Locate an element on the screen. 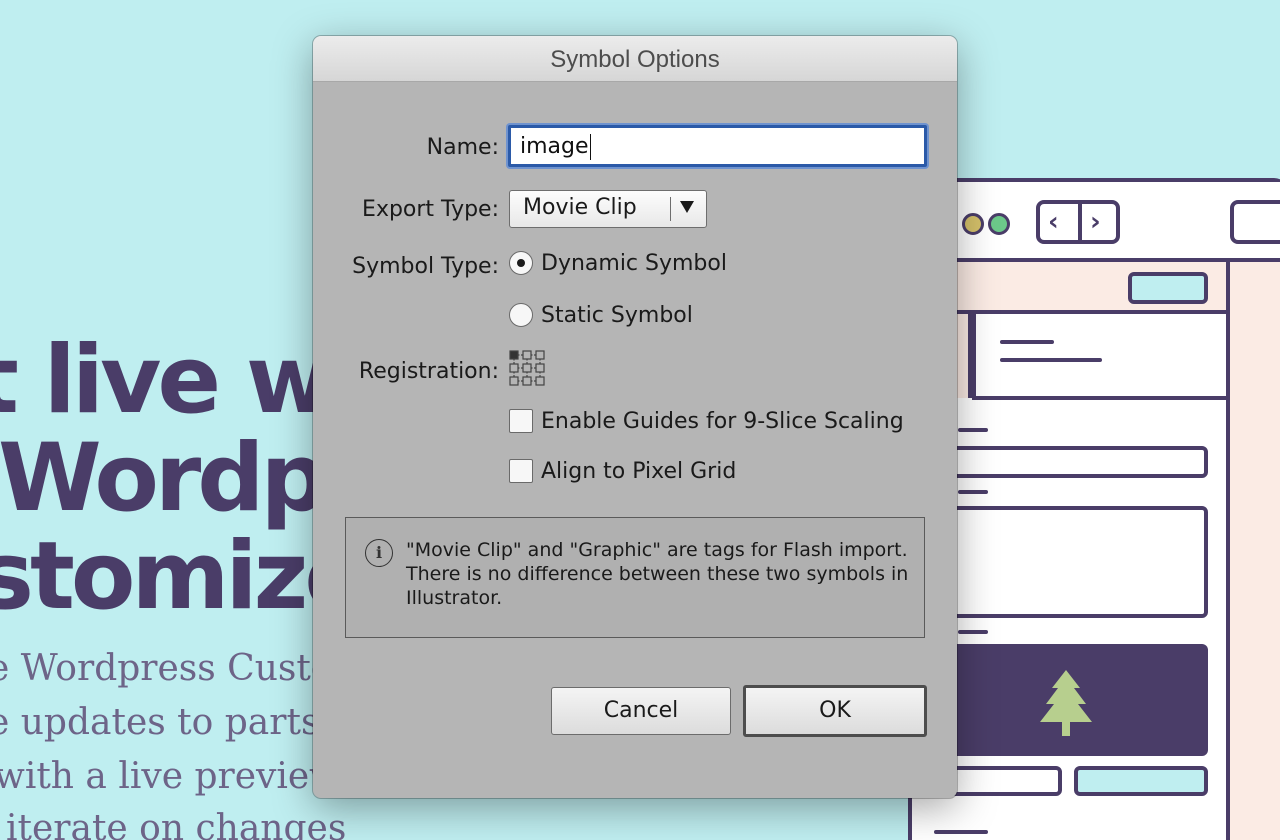 This screenshot has width=1280, height=840. export-type-value: Movie Clip is located at coordinates (580, 207).